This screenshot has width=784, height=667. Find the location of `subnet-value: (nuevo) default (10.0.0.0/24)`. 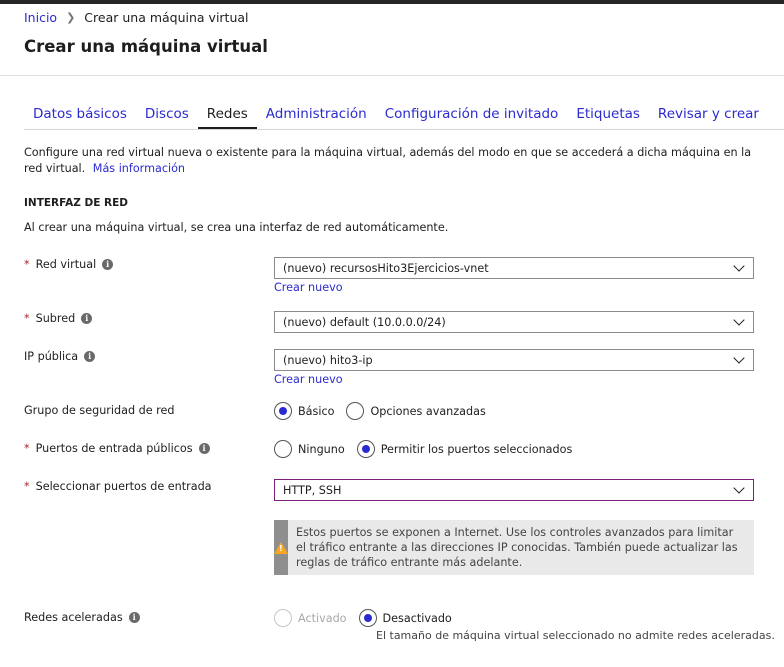

subnet-value: (nuevo) default (10.0.0.0/24) is located at coordinates (364, 322).